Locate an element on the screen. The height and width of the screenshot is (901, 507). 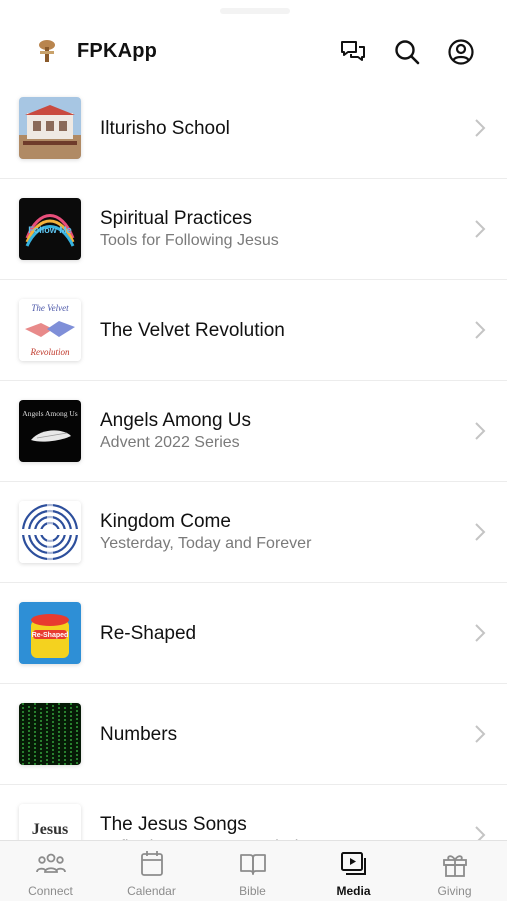
tab-media: Media is located at coordinates (353, 871).